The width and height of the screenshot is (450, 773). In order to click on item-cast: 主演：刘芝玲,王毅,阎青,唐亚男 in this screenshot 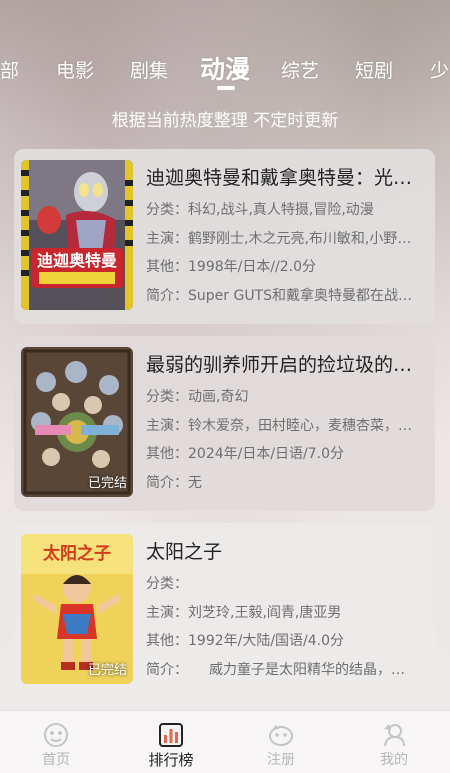, I will do `click(244, 613)`.